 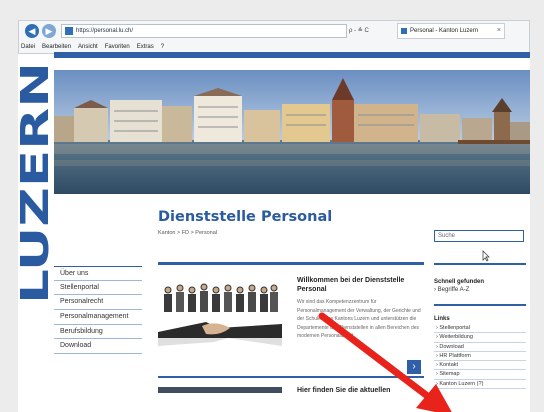 What do you see at coordinates (28, 47) in the screenshot?
I see `menu-datei: Datei` at bounding box center [28, 47].